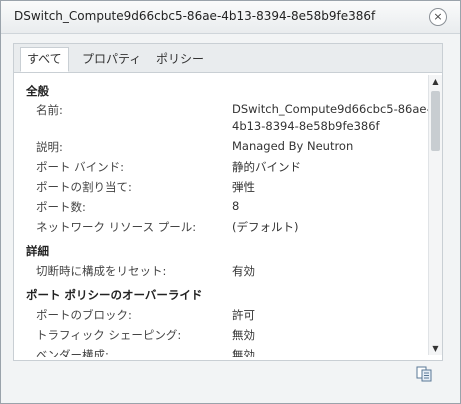 This screenshot has width=461, height=404. I want to click on label-port-count: ポート数:, so click(61, 207).